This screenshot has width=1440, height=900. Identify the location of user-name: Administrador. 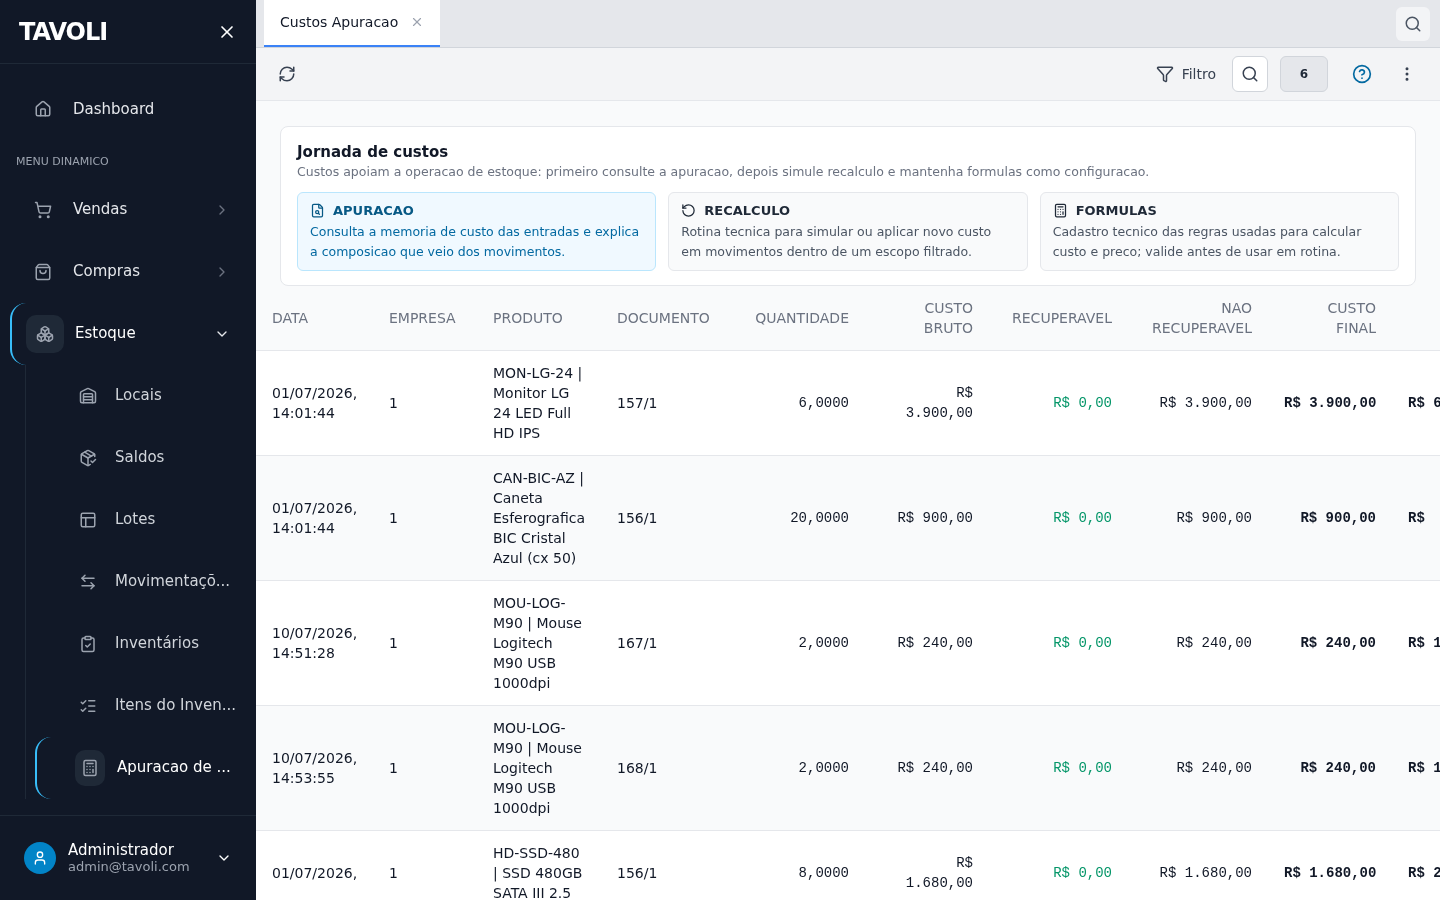
(121, 850).